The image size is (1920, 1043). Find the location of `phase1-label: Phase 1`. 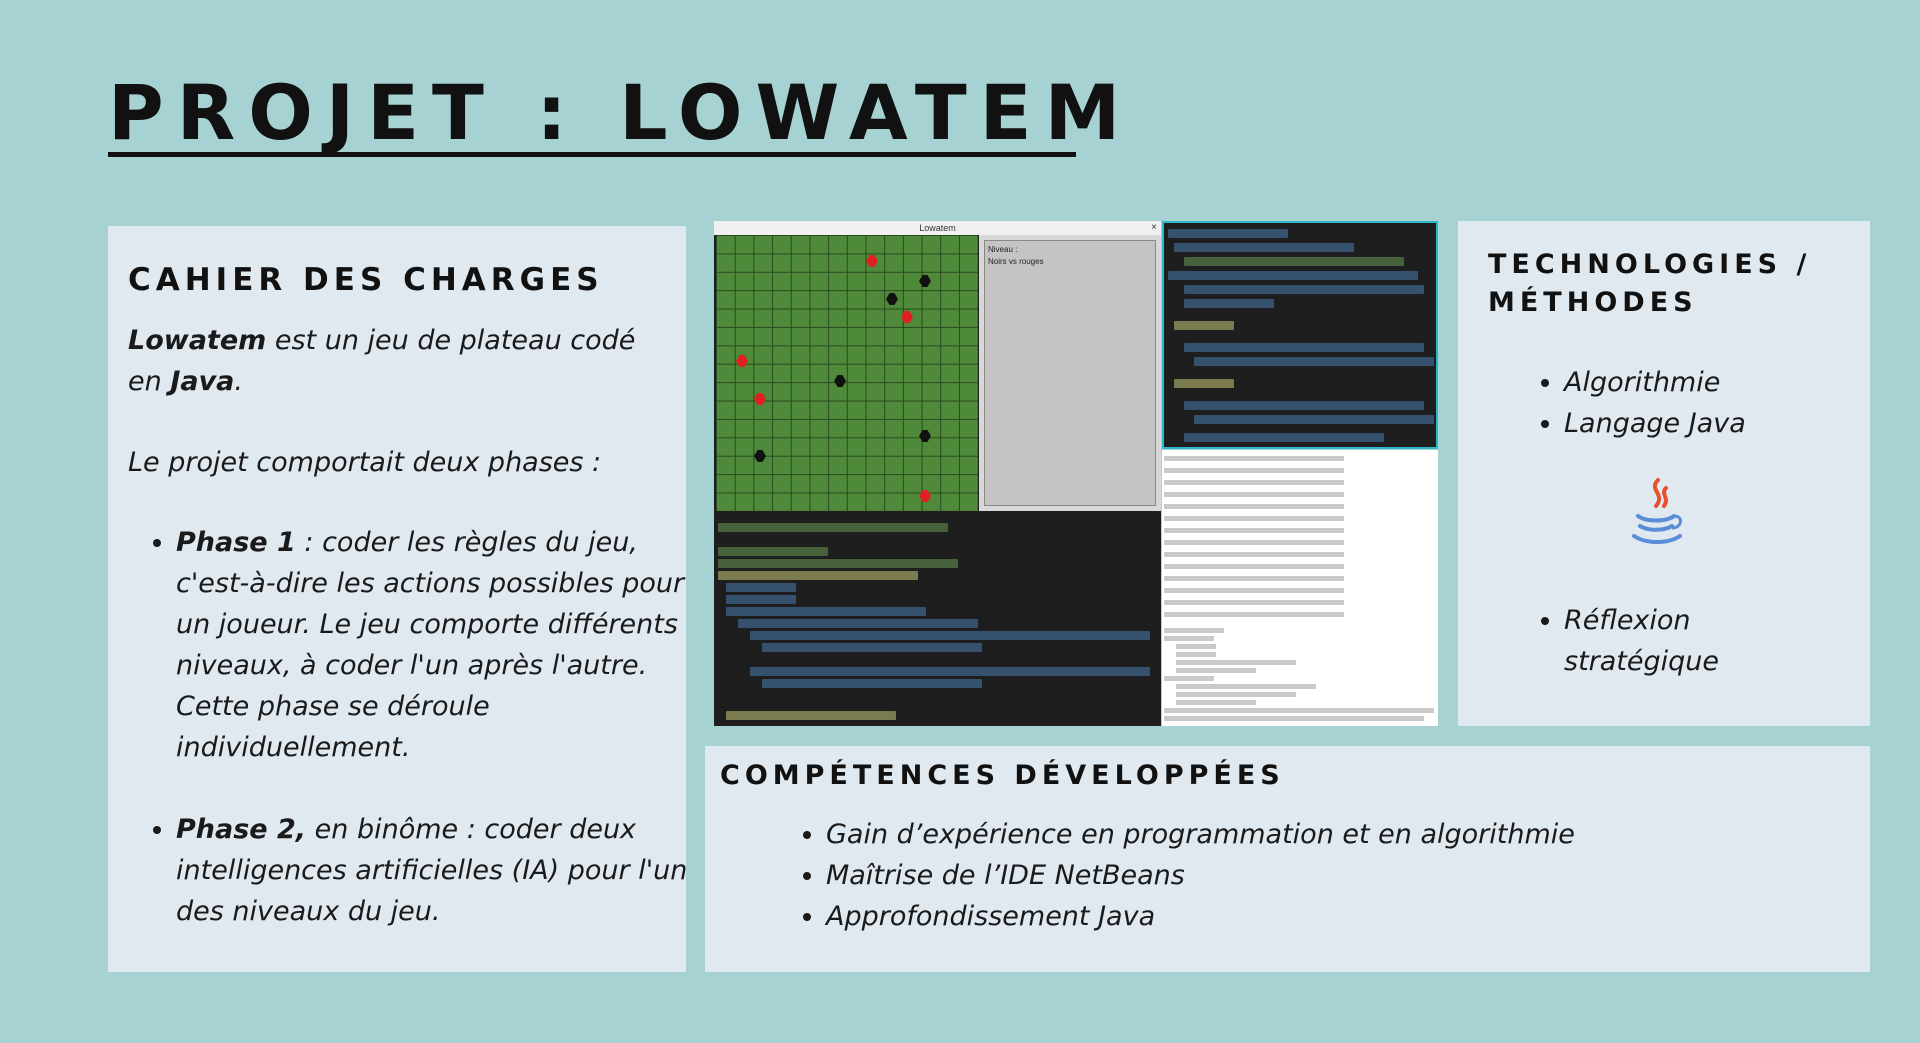

phase1-label: Phase 1 is located at coordinates (236, 542).